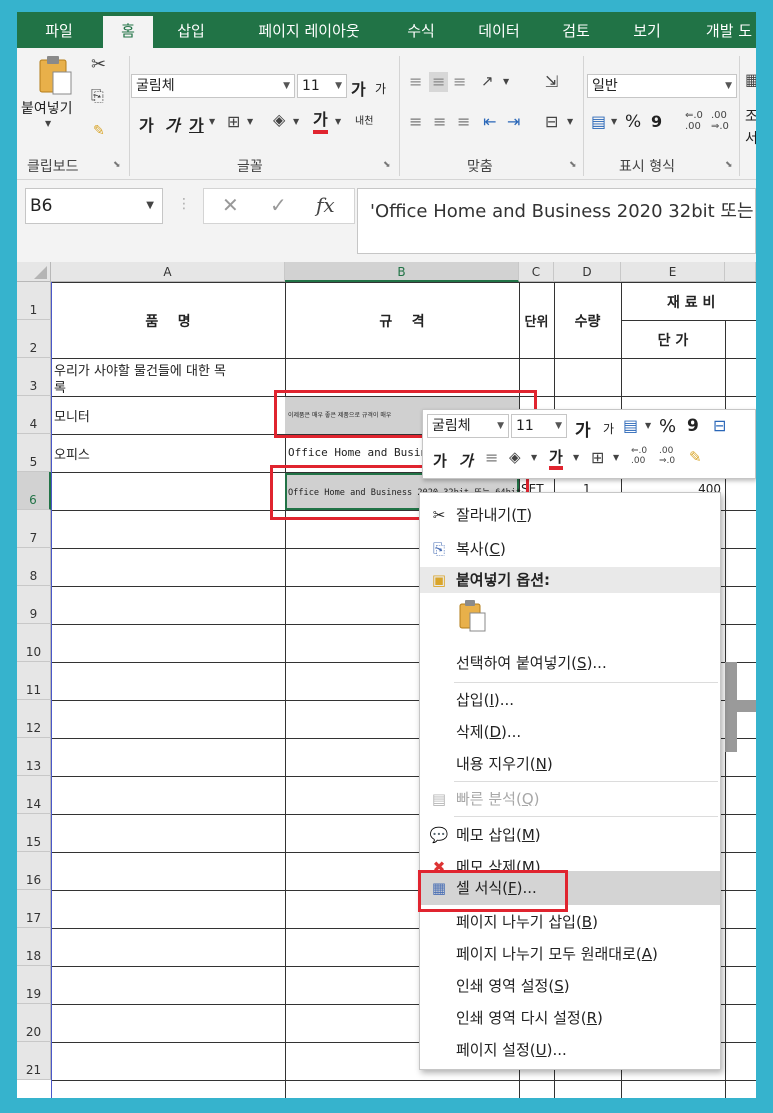 The width and height of the screenshot is (773, 1113). I want to click on copy-icon: ⎘, so click(97, 96).